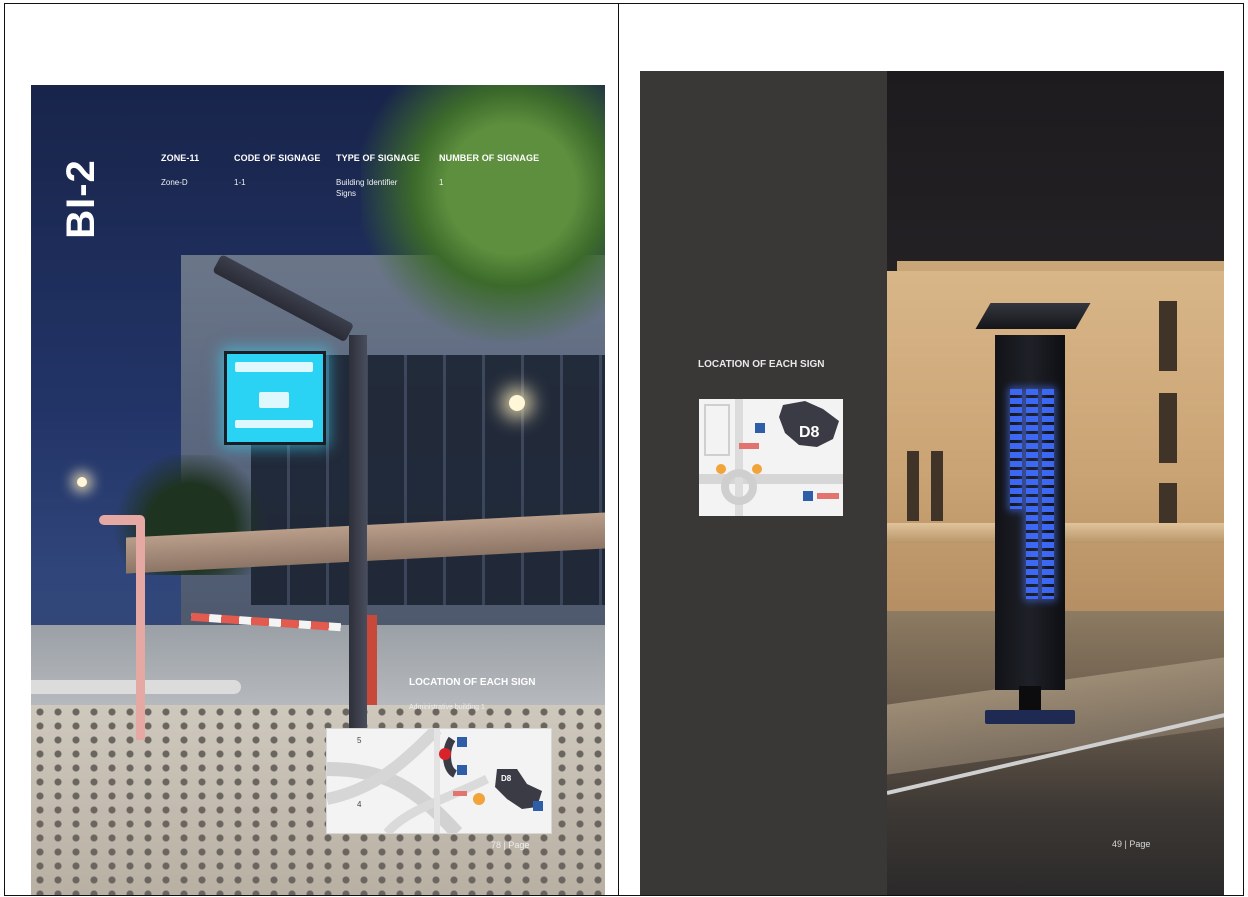 The image size is (1248, 897). Describe the element at coordinates (1131, 844) in the screenshot. I see `page-number: 49 | Page` at that location.